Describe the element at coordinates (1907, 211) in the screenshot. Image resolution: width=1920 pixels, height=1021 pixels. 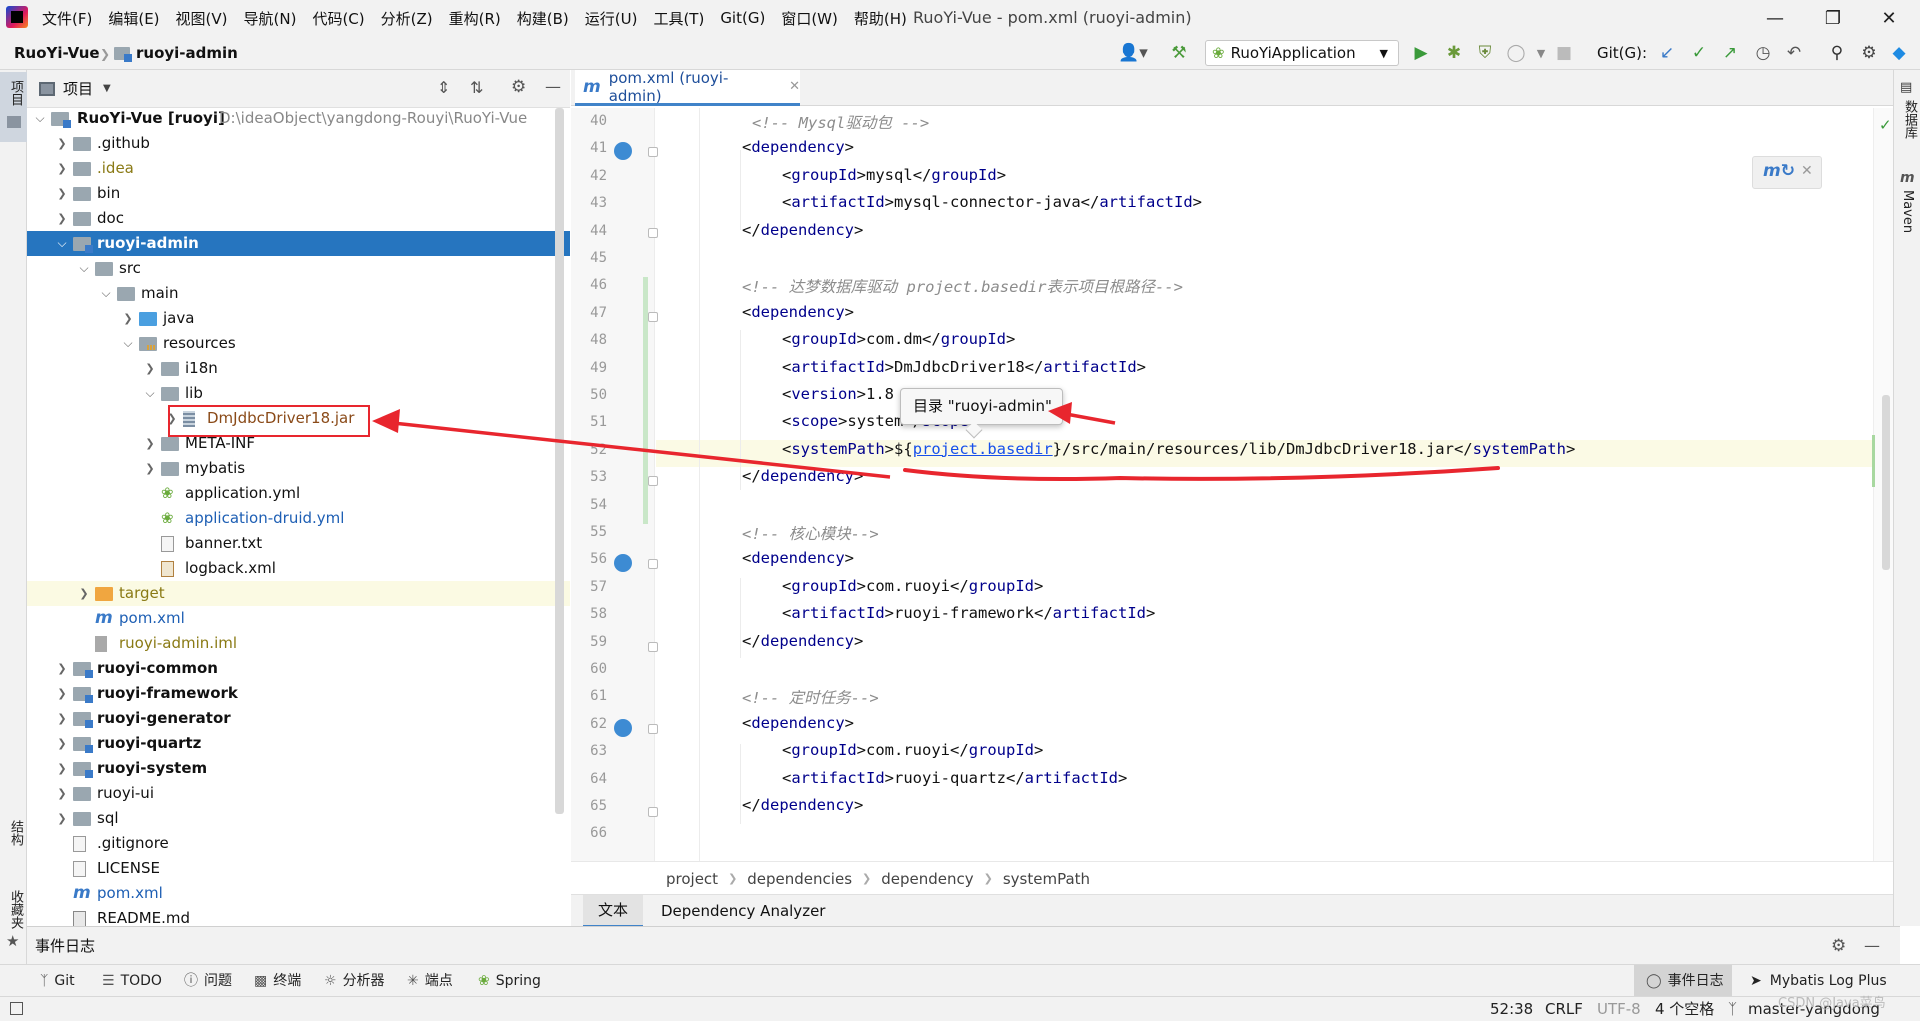
I see `stripe-maven-tab: Maven` at that location.